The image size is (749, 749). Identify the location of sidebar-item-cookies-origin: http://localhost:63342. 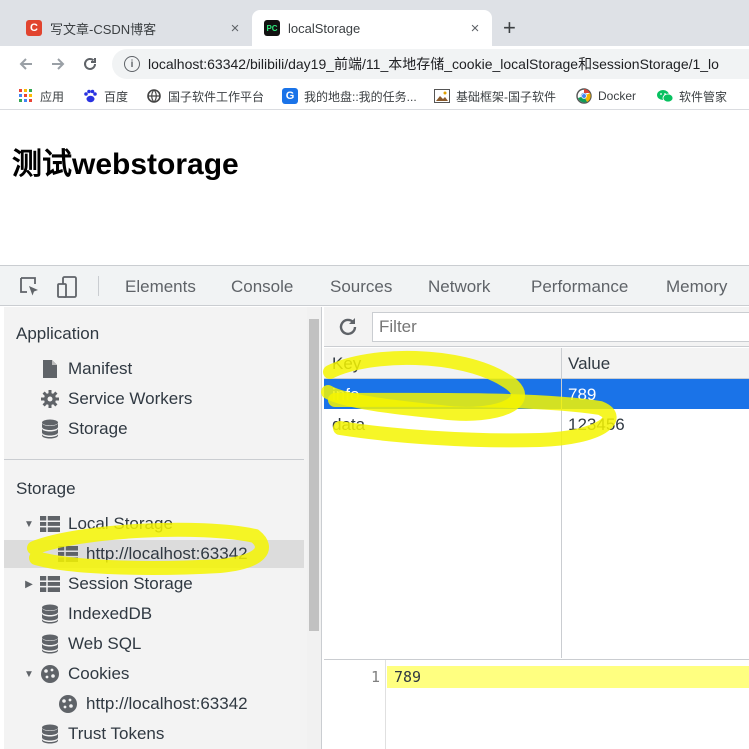
(153, 704).